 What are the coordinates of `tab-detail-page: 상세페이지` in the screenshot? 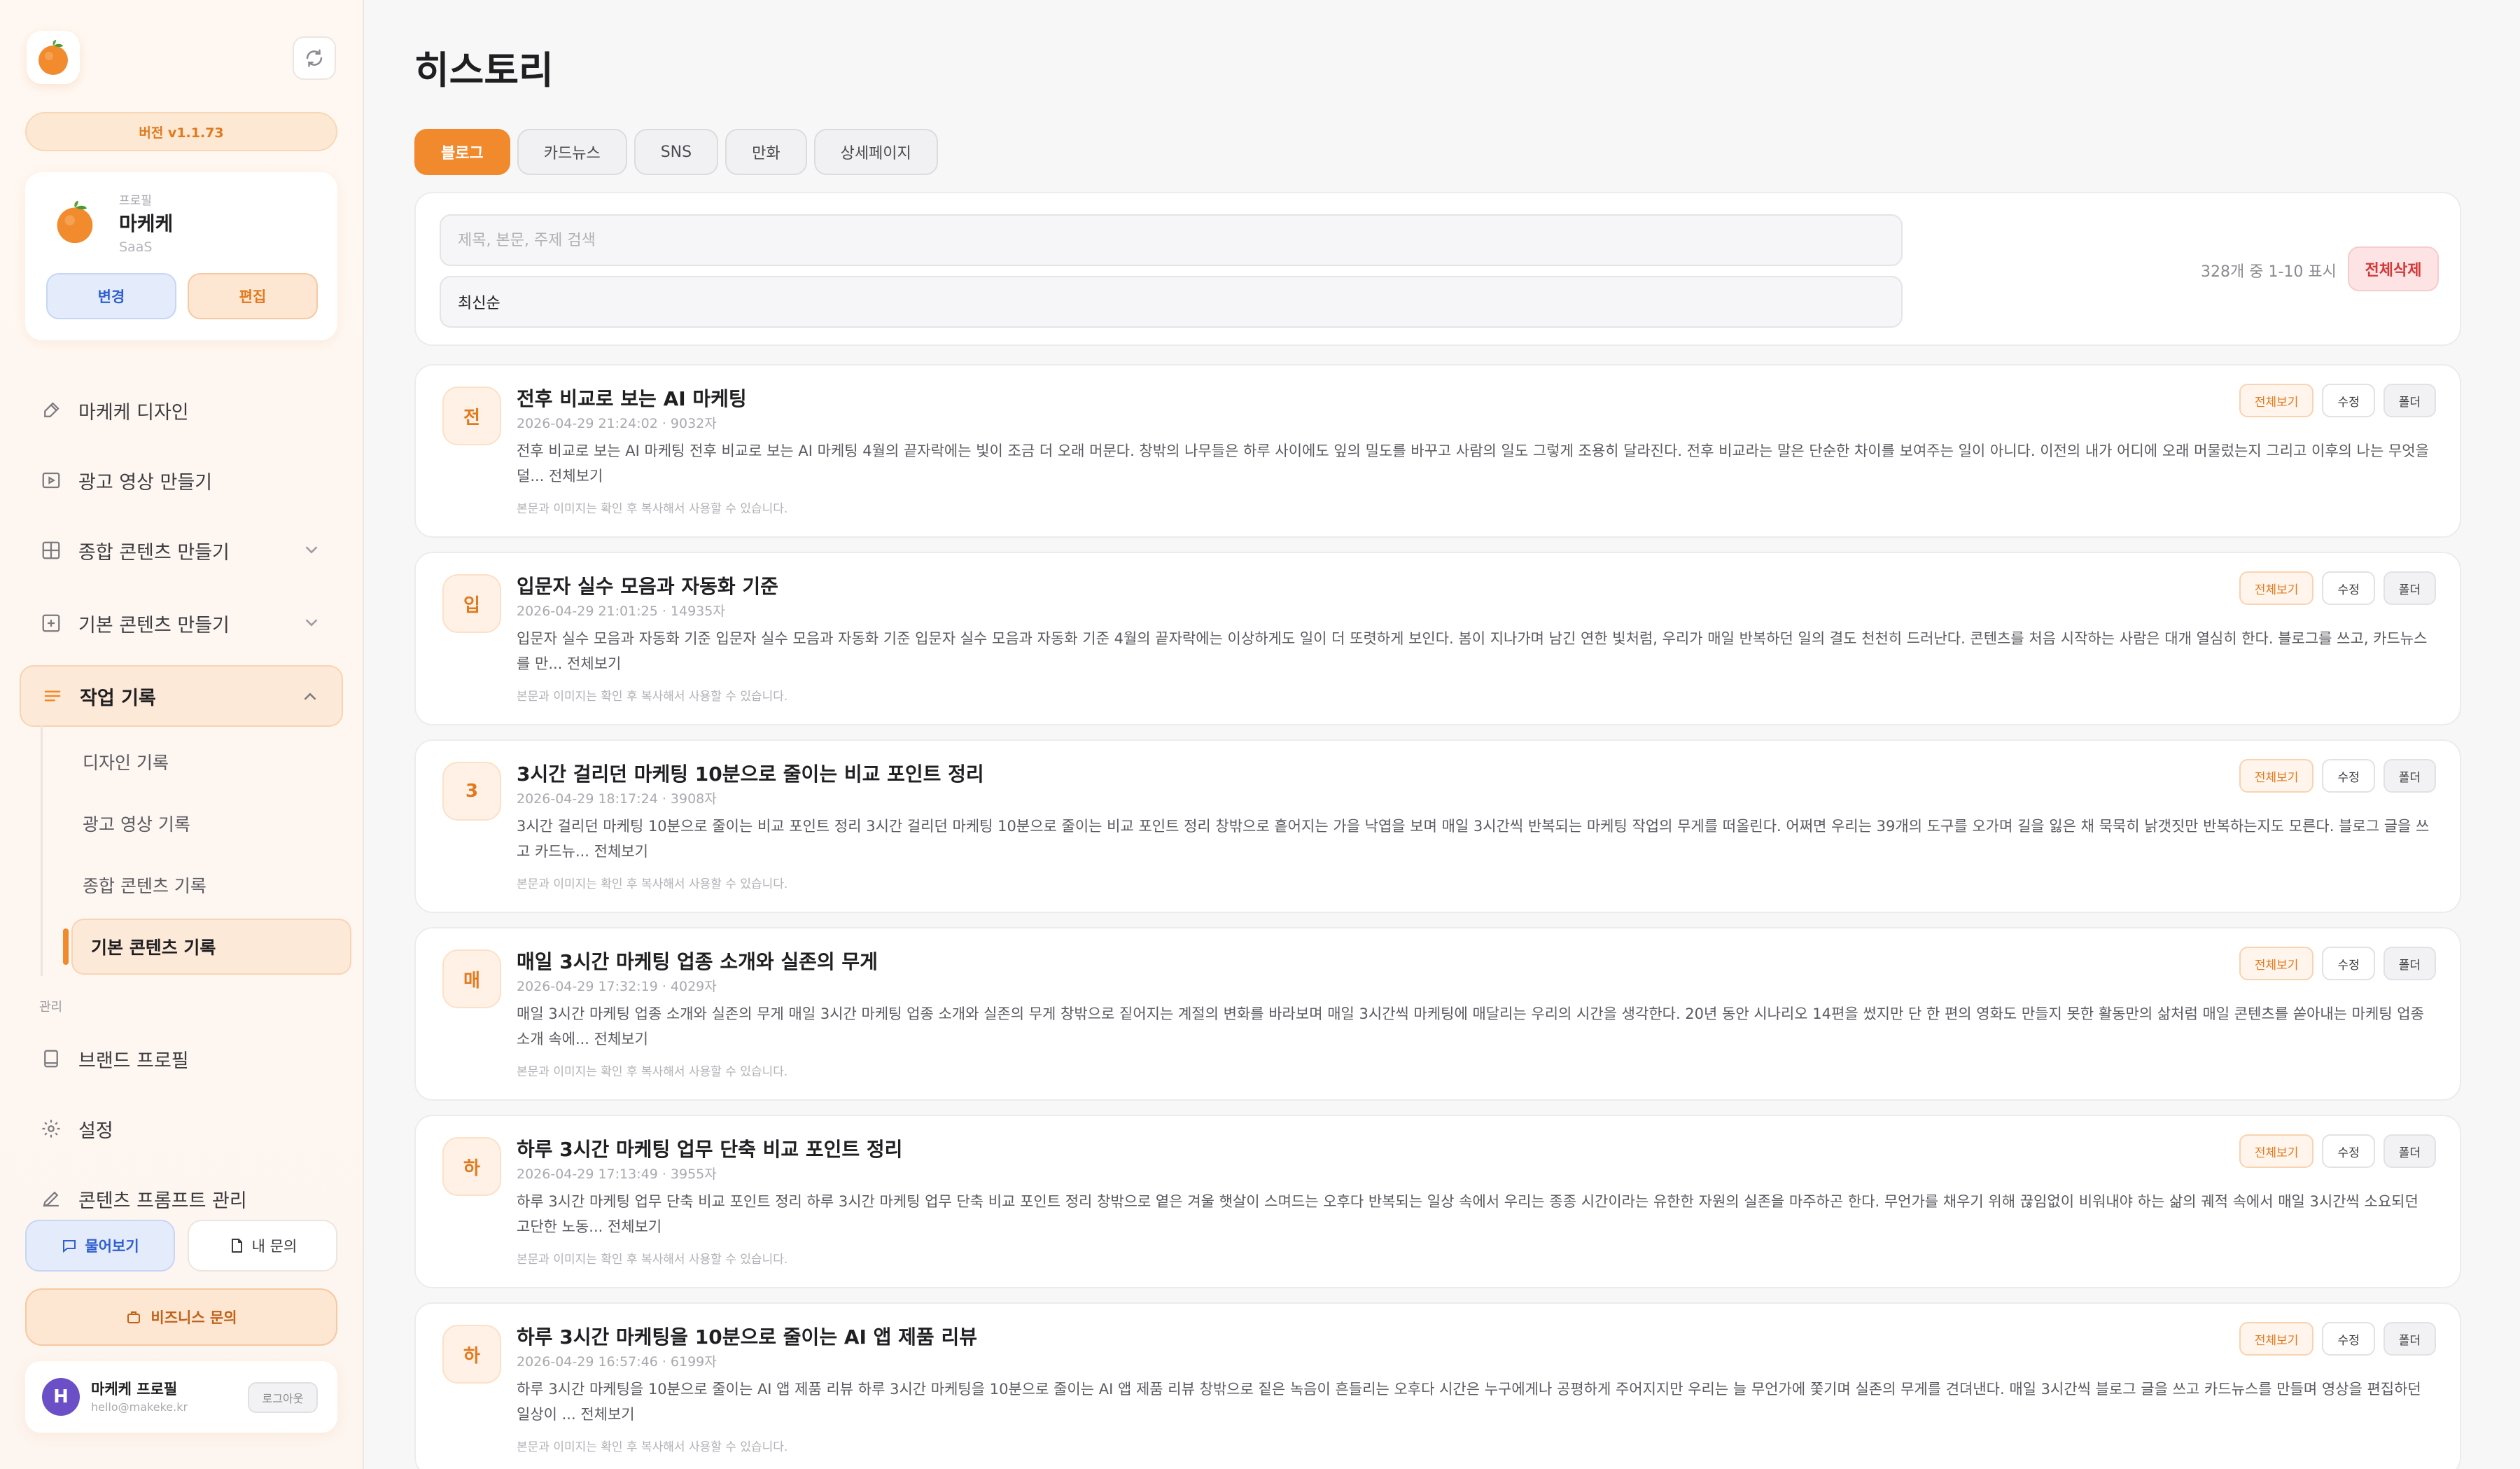 It's located at (875, 152).